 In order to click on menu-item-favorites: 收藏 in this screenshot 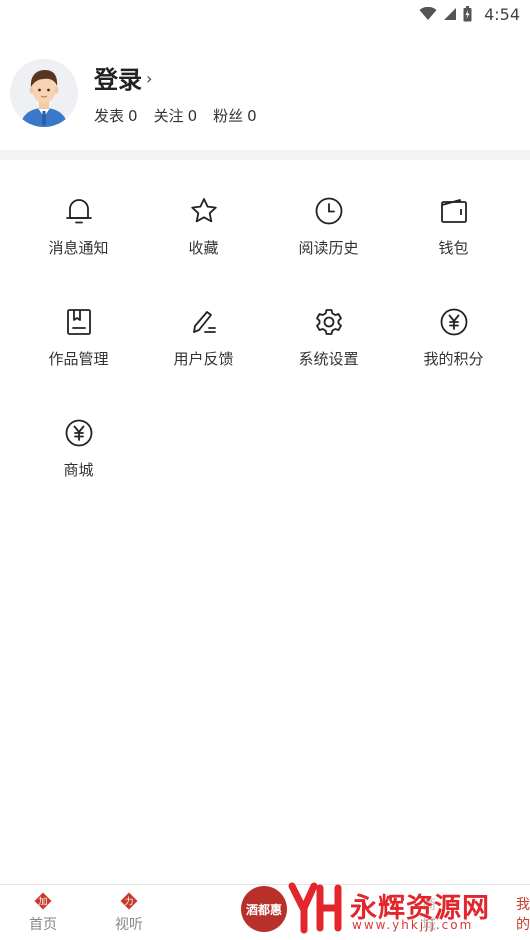, I will do `click(203, 226)`.